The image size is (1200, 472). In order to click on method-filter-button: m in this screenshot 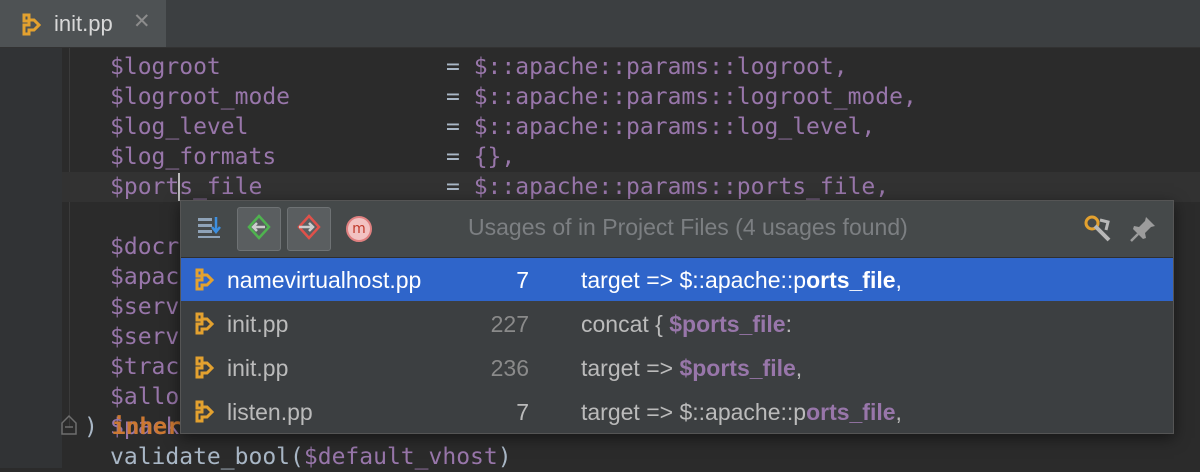, I will do `click(359, 229)`.